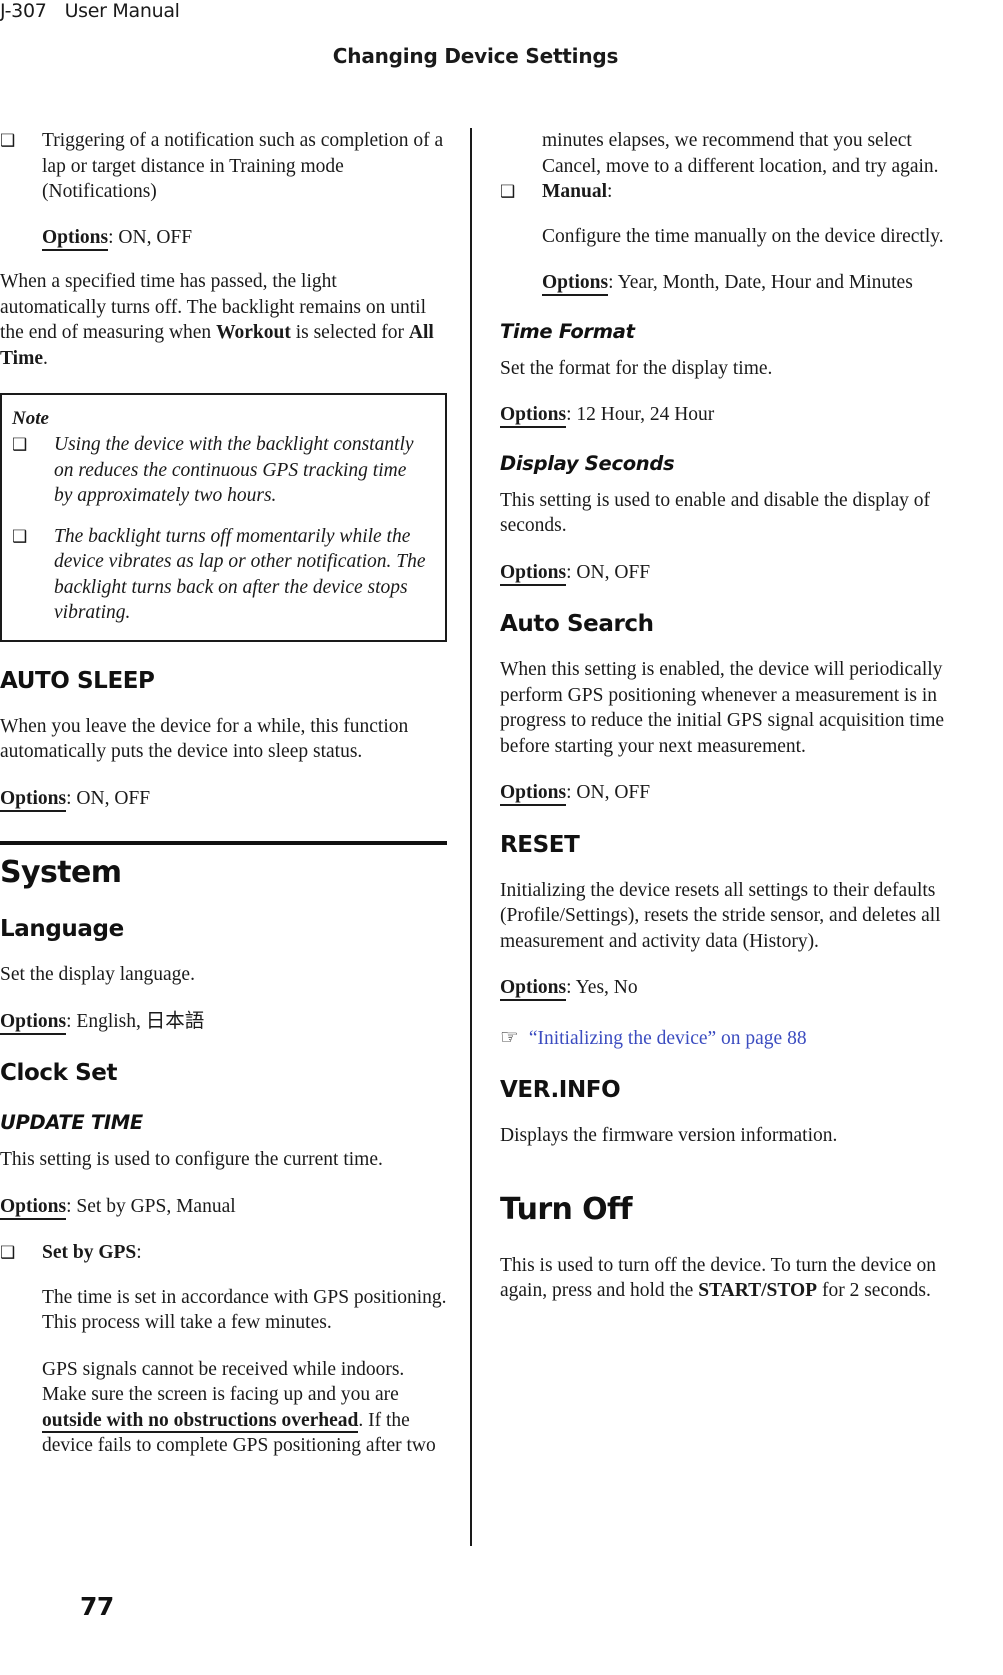 Image resolution: width=1003 pixels, height=1675 pixels. I want to click on heading-clock-set: Clock Set, so click(59, 1073).